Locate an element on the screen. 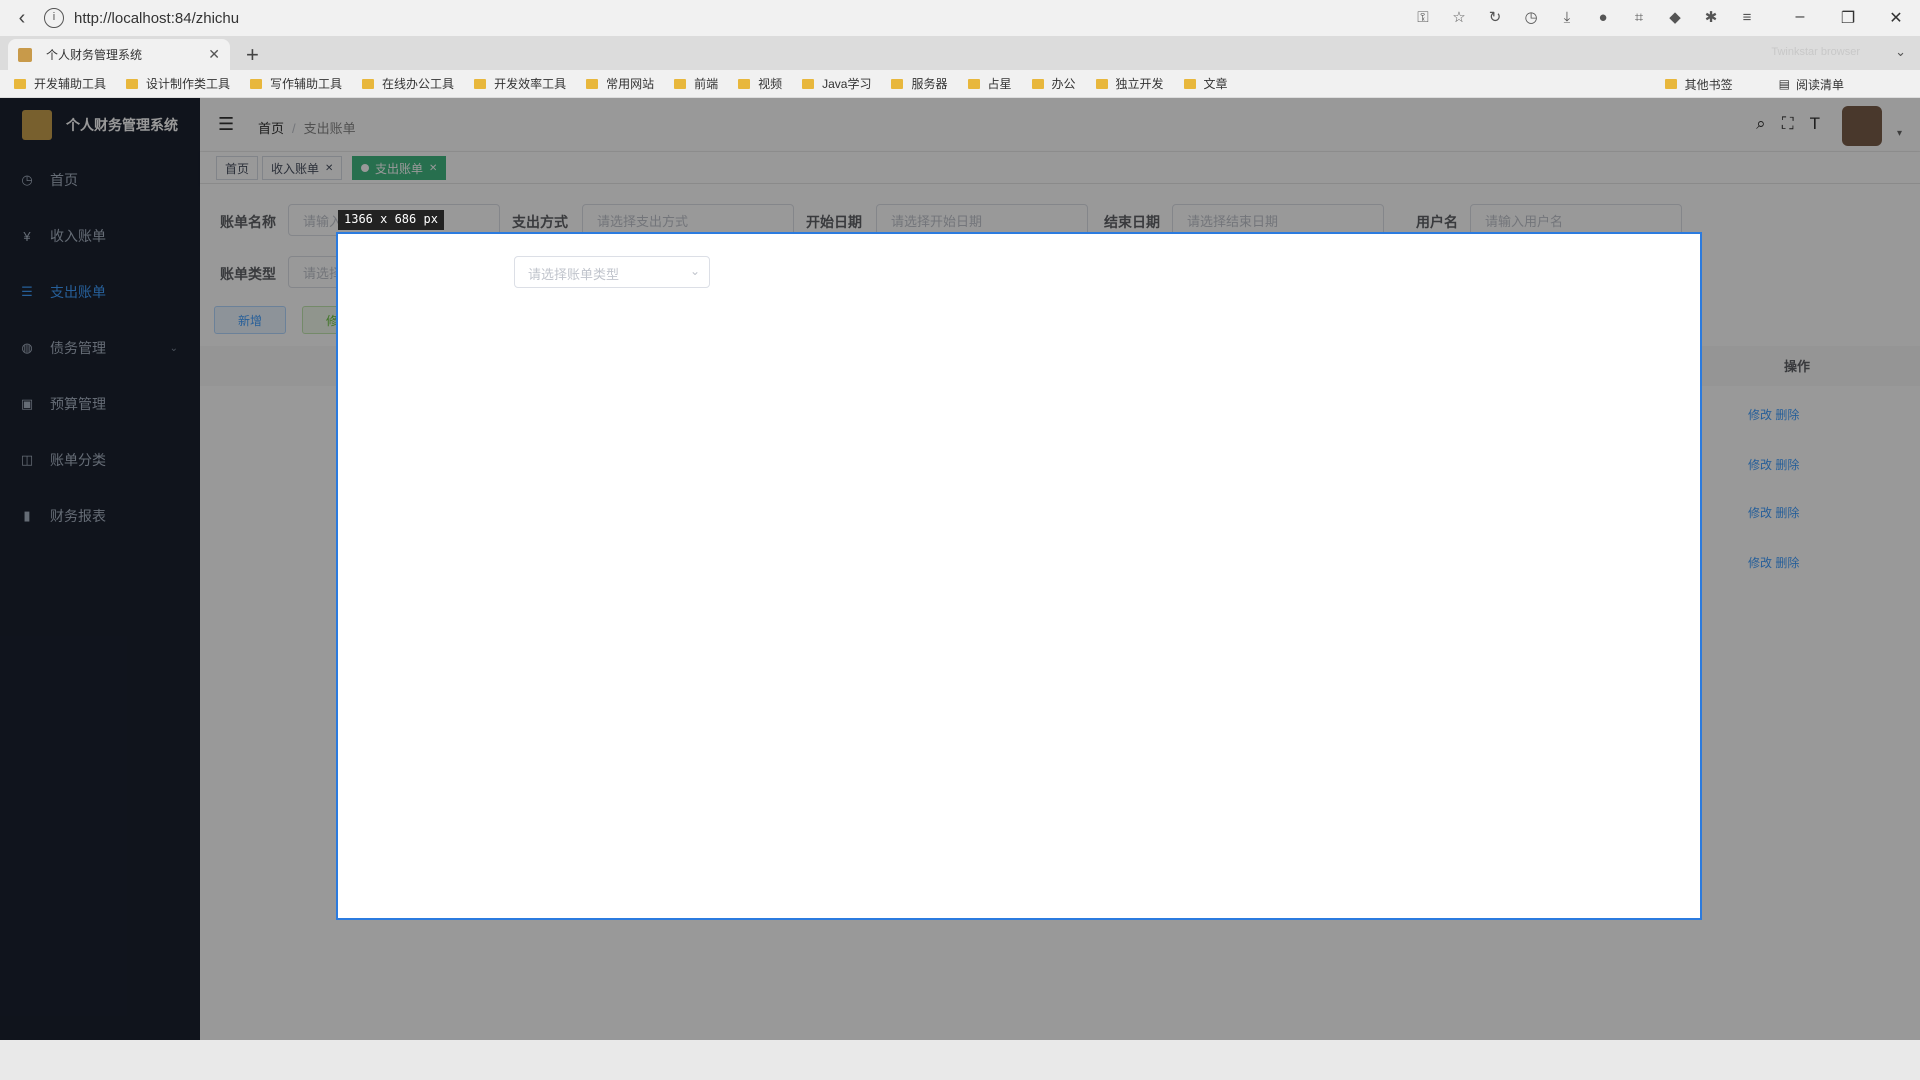 This screenshot has height=1080, width=1920. minimize-icon: – is located at coordinates (1800, 18).